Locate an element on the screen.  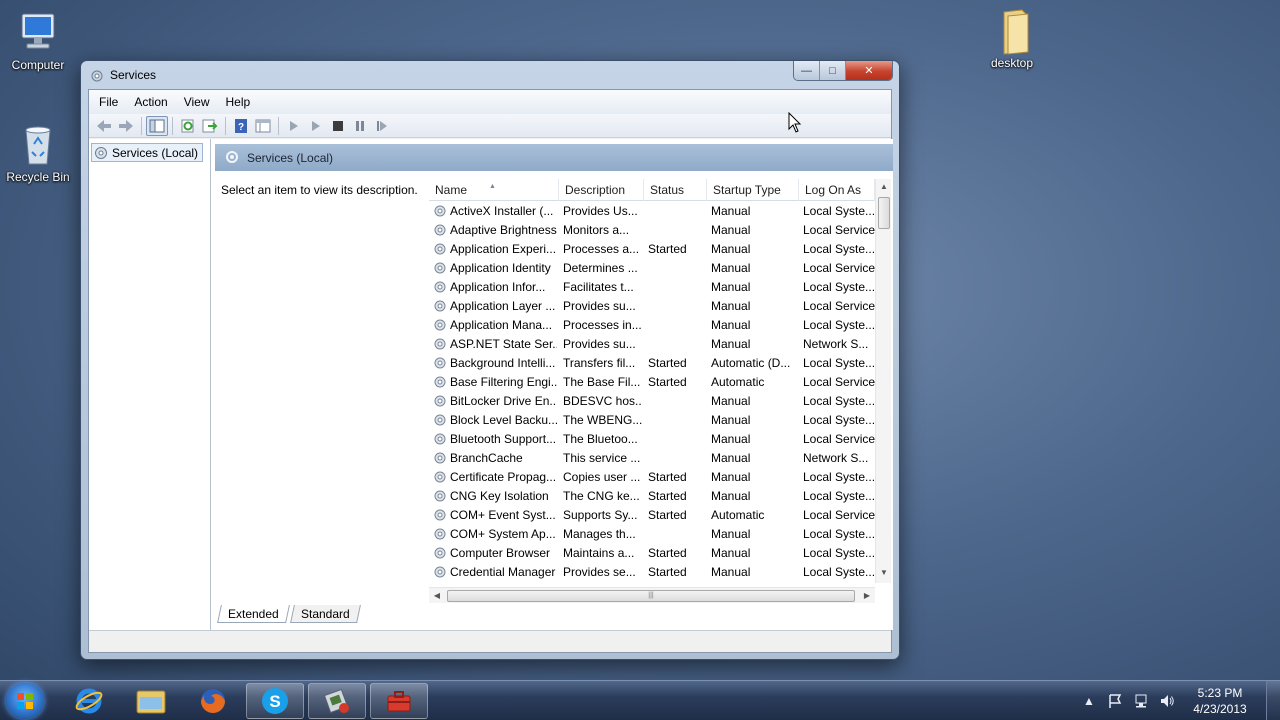
clock: 5:23 PM 4/23/2013 is located at coordinates (1220, 701).